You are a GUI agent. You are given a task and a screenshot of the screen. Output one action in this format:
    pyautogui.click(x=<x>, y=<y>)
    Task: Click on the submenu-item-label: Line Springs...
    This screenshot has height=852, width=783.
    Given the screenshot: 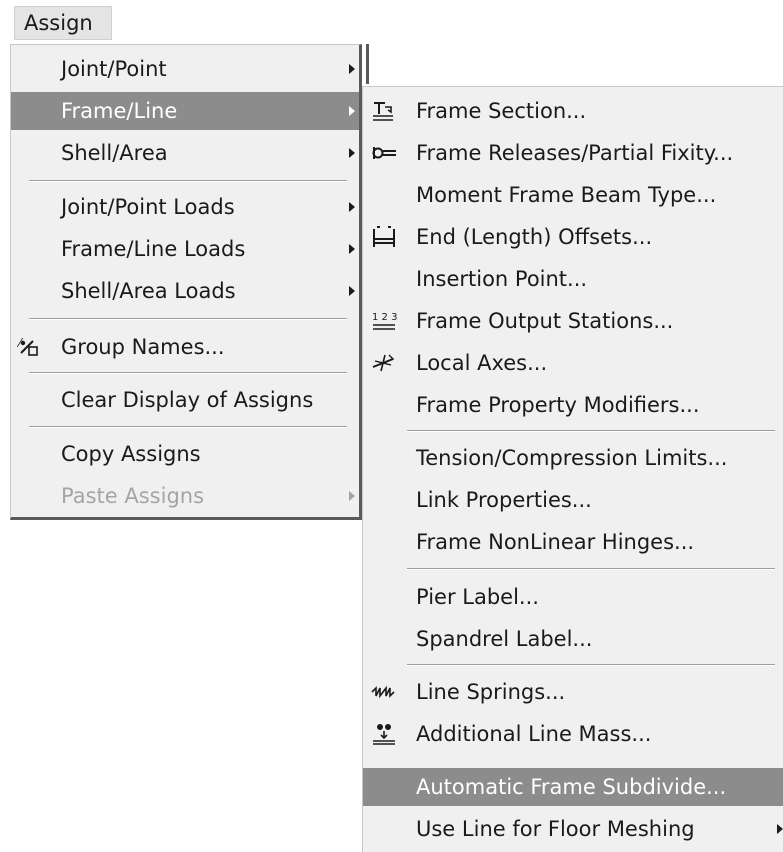 What is the action you would take?
    pyautogui.click(x=491, y=692)
    